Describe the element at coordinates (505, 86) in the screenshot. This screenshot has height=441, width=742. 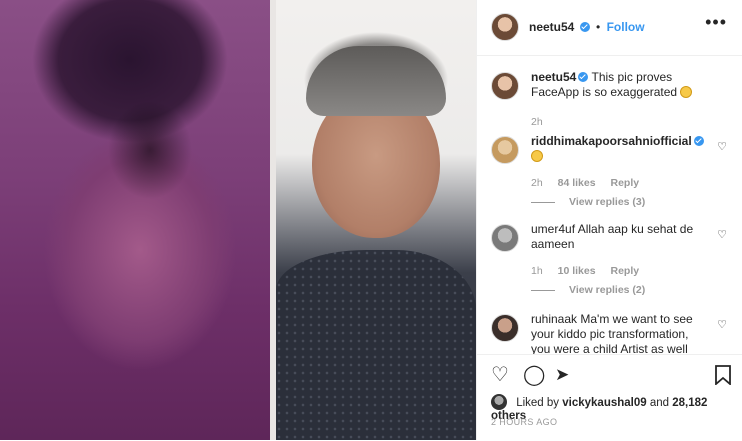
I see `caption-avatar` at that location.